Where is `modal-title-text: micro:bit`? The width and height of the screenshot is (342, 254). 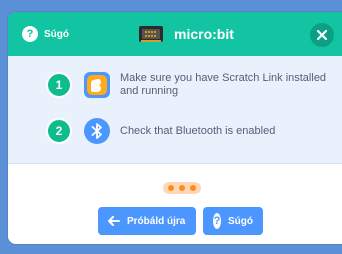
modal-title-text: micro:bit is located at coordinates (204, 34).